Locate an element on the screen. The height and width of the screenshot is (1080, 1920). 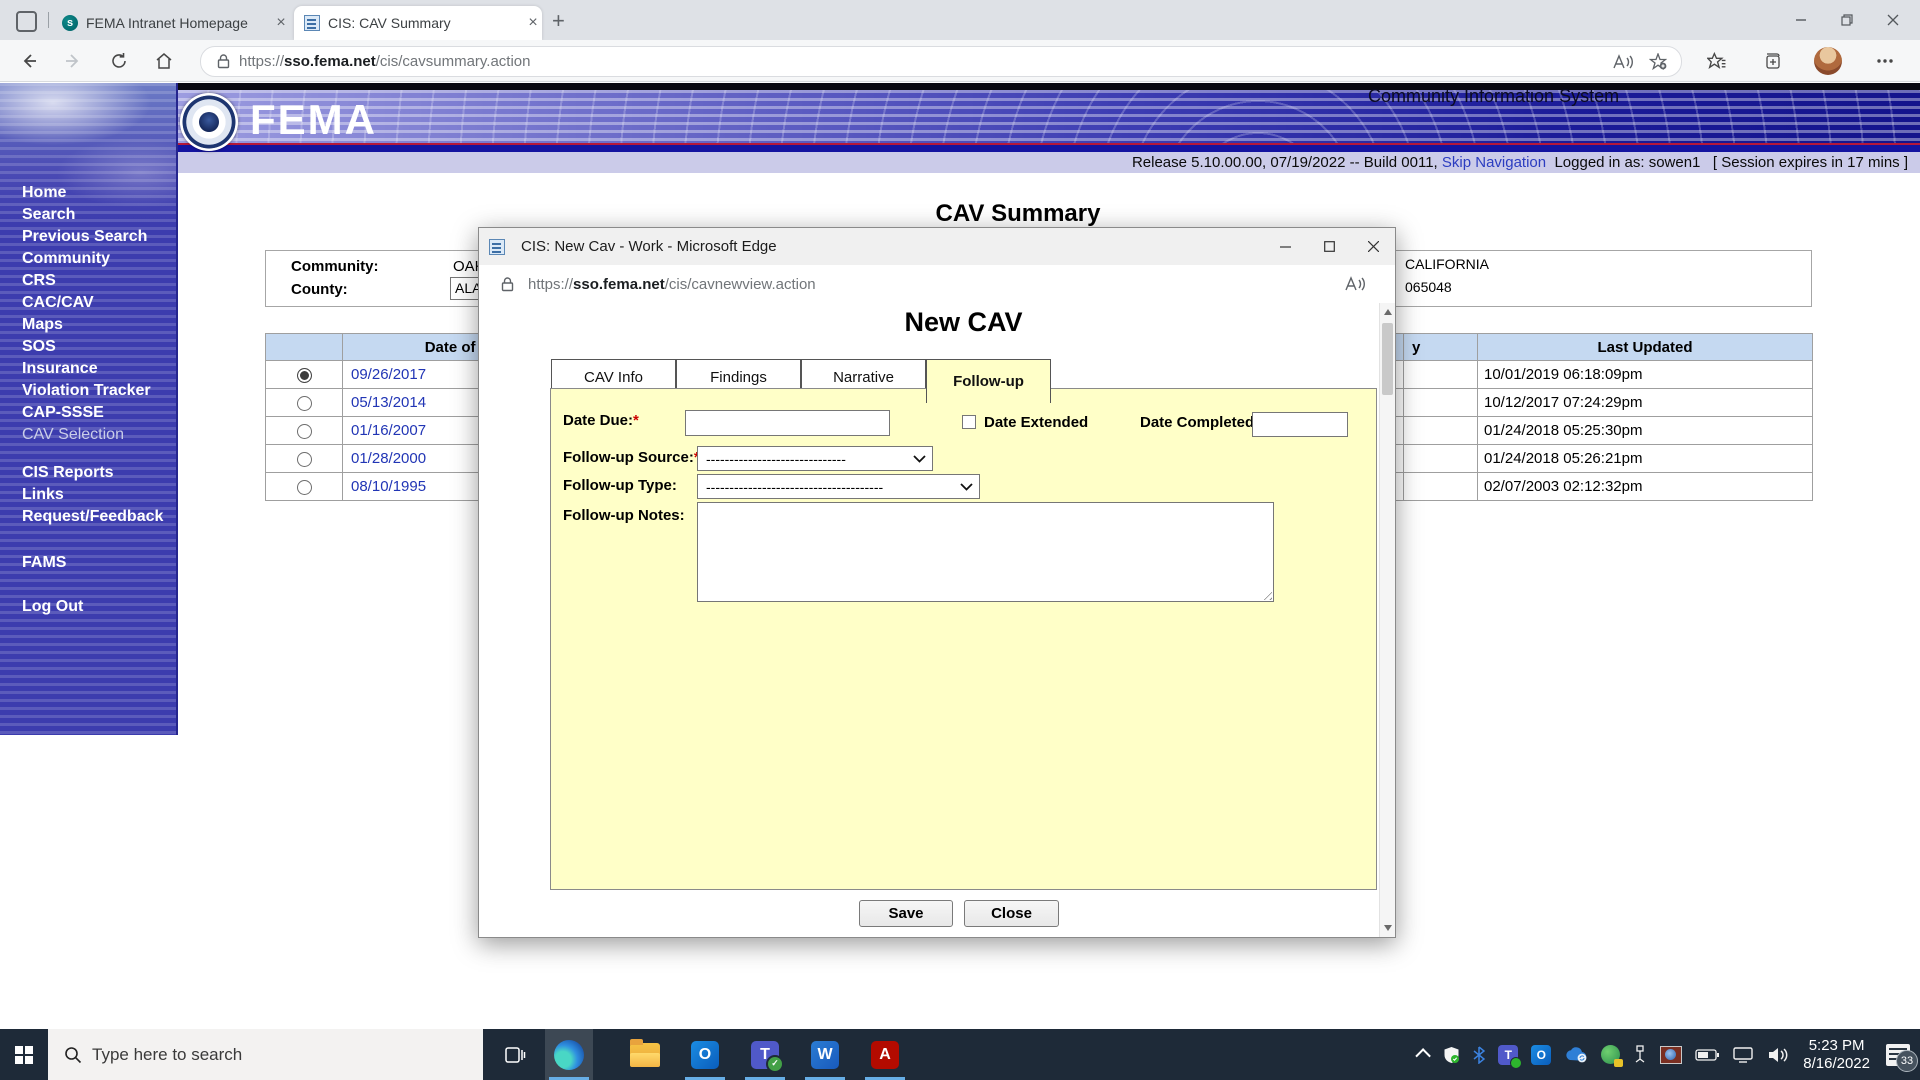
sidebar-item-insurance: Insurance is located at coordinates (97, 369).